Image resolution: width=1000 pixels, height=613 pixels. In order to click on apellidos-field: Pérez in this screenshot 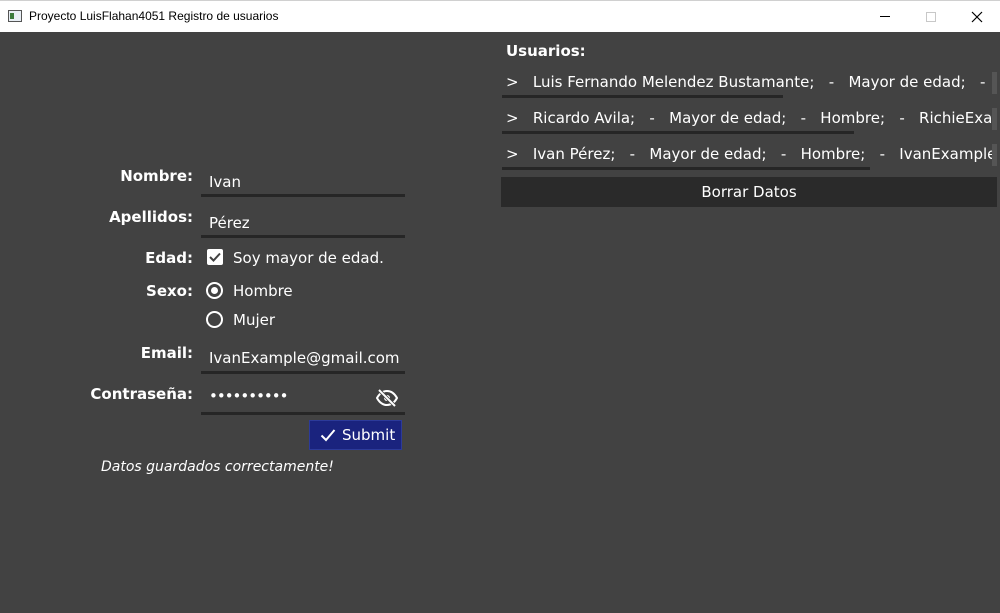, I will do `click(303, 223)`.